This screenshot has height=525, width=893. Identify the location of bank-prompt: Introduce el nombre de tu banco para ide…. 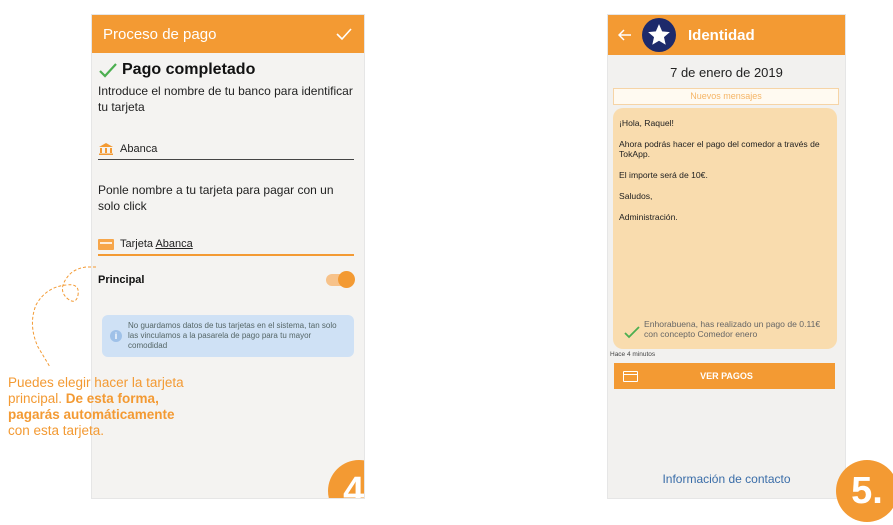
(225, 99).